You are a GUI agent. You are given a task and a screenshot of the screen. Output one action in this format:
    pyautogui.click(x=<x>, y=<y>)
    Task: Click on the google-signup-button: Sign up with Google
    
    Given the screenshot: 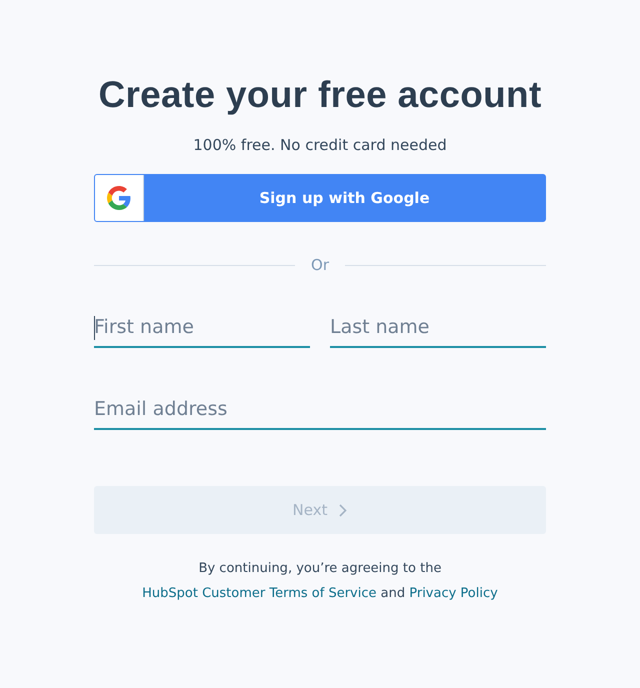 What is the action you would take?
    pyautogui.click(x=320, y=198)
    